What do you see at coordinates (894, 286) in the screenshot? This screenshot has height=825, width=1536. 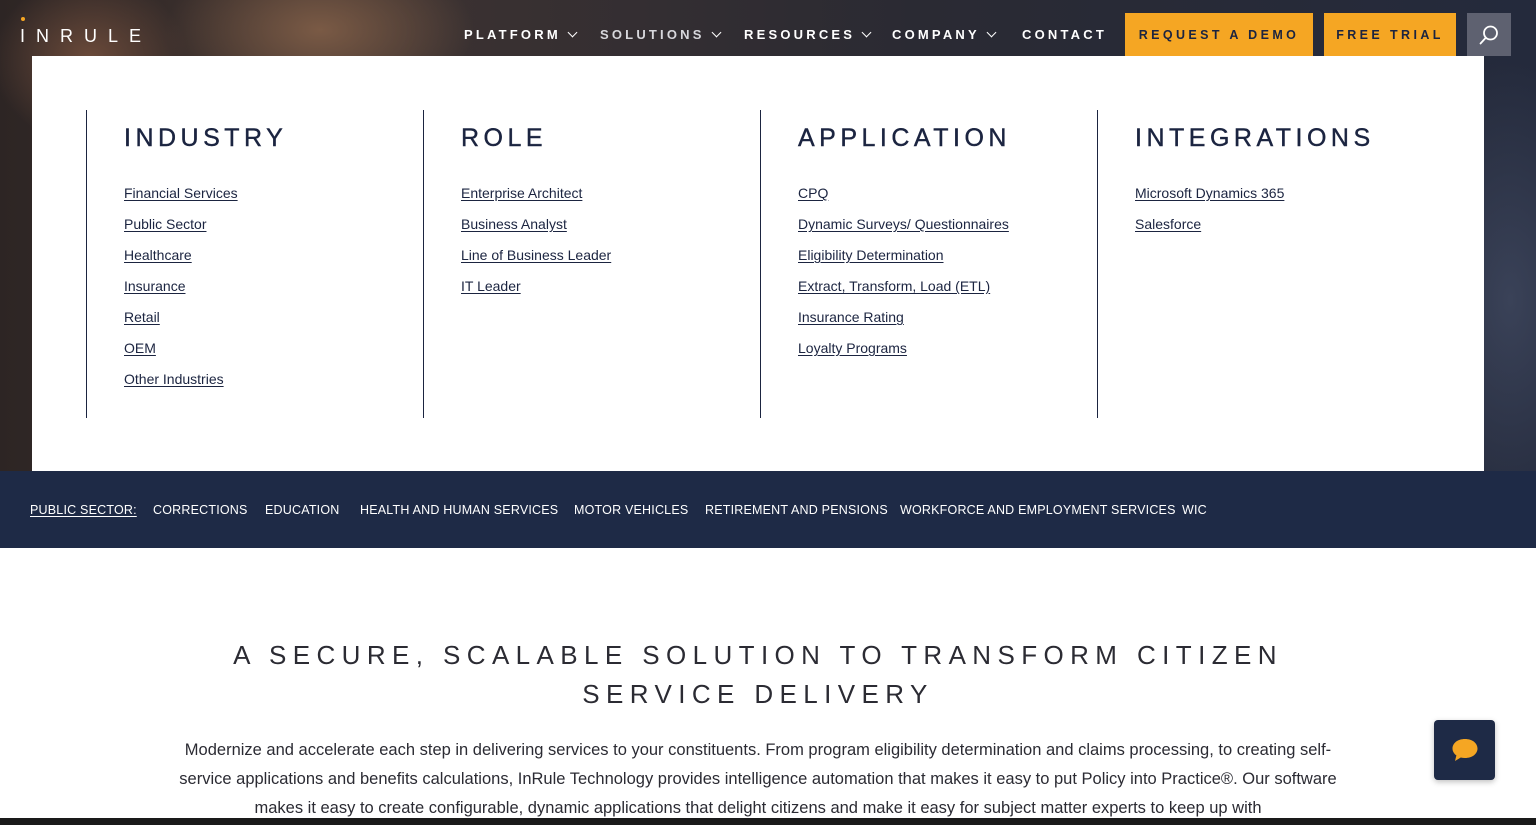 I see `menu-link: Extract, Transform, Load (ETL)` at bounding box center [894, 286].